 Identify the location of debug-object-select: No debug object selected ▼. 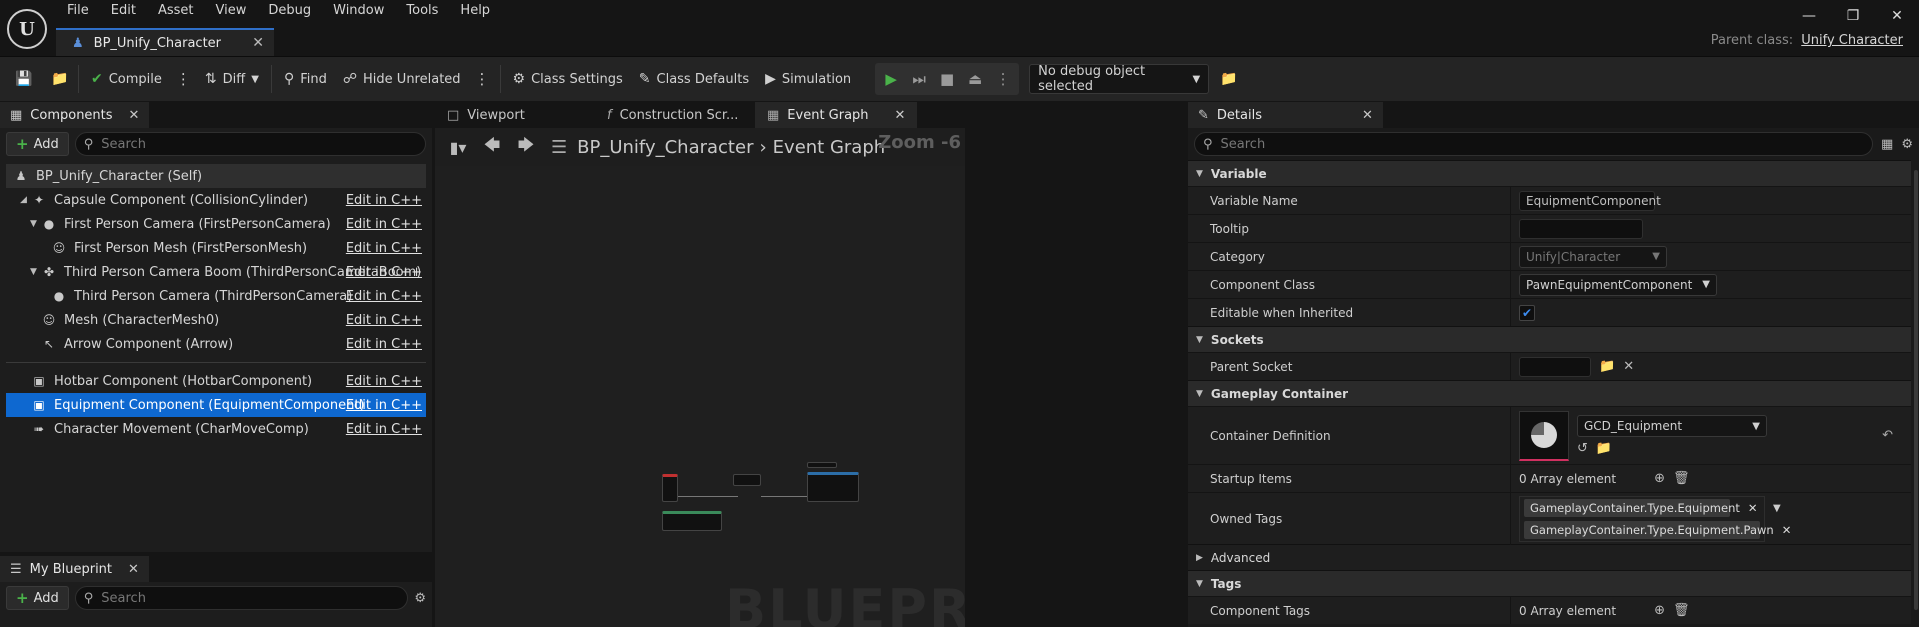
(1119, 79).